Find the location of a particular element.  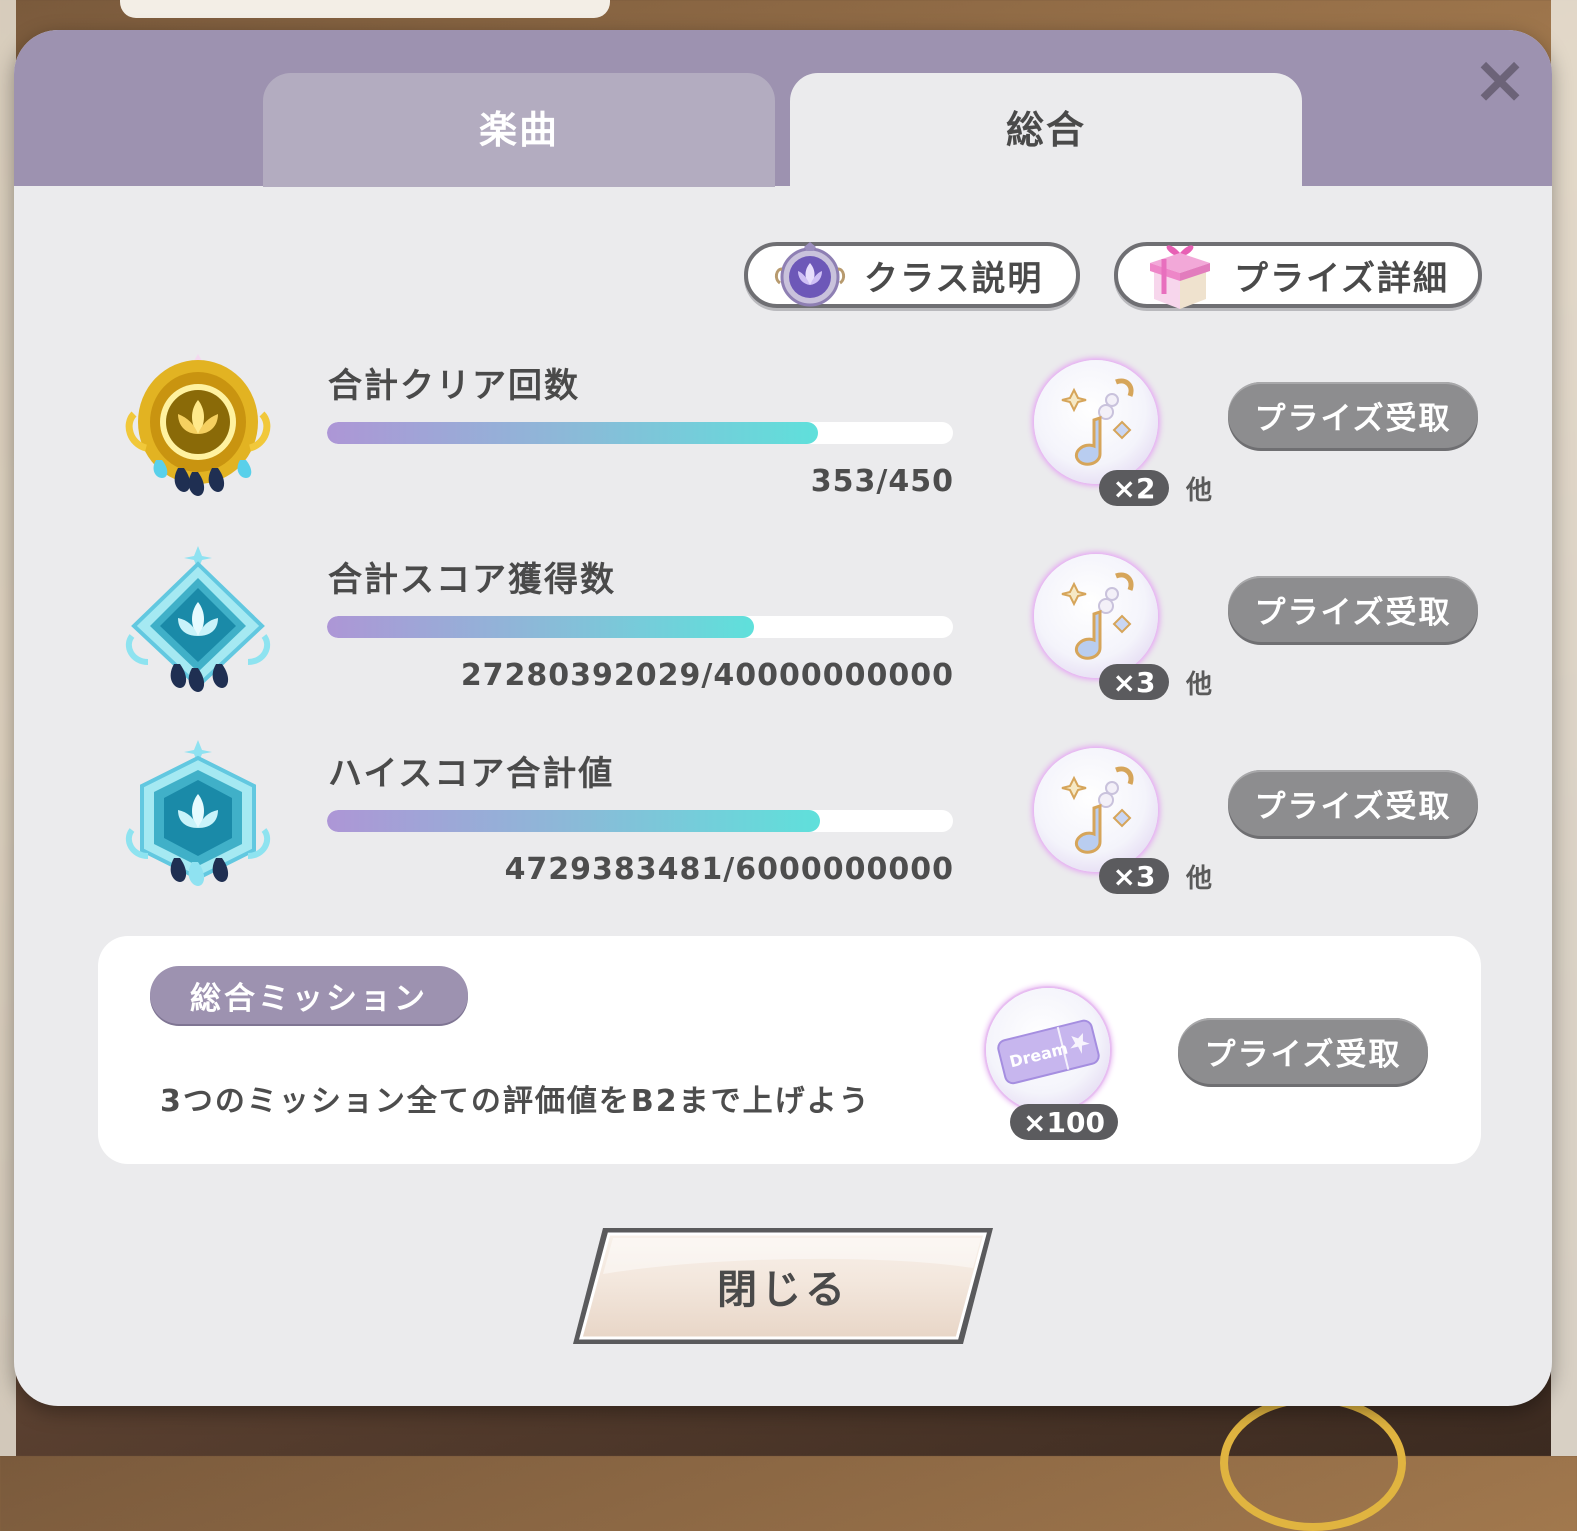

prize-details-label: プライズ詳細 is located at coordinates (1341, 278).